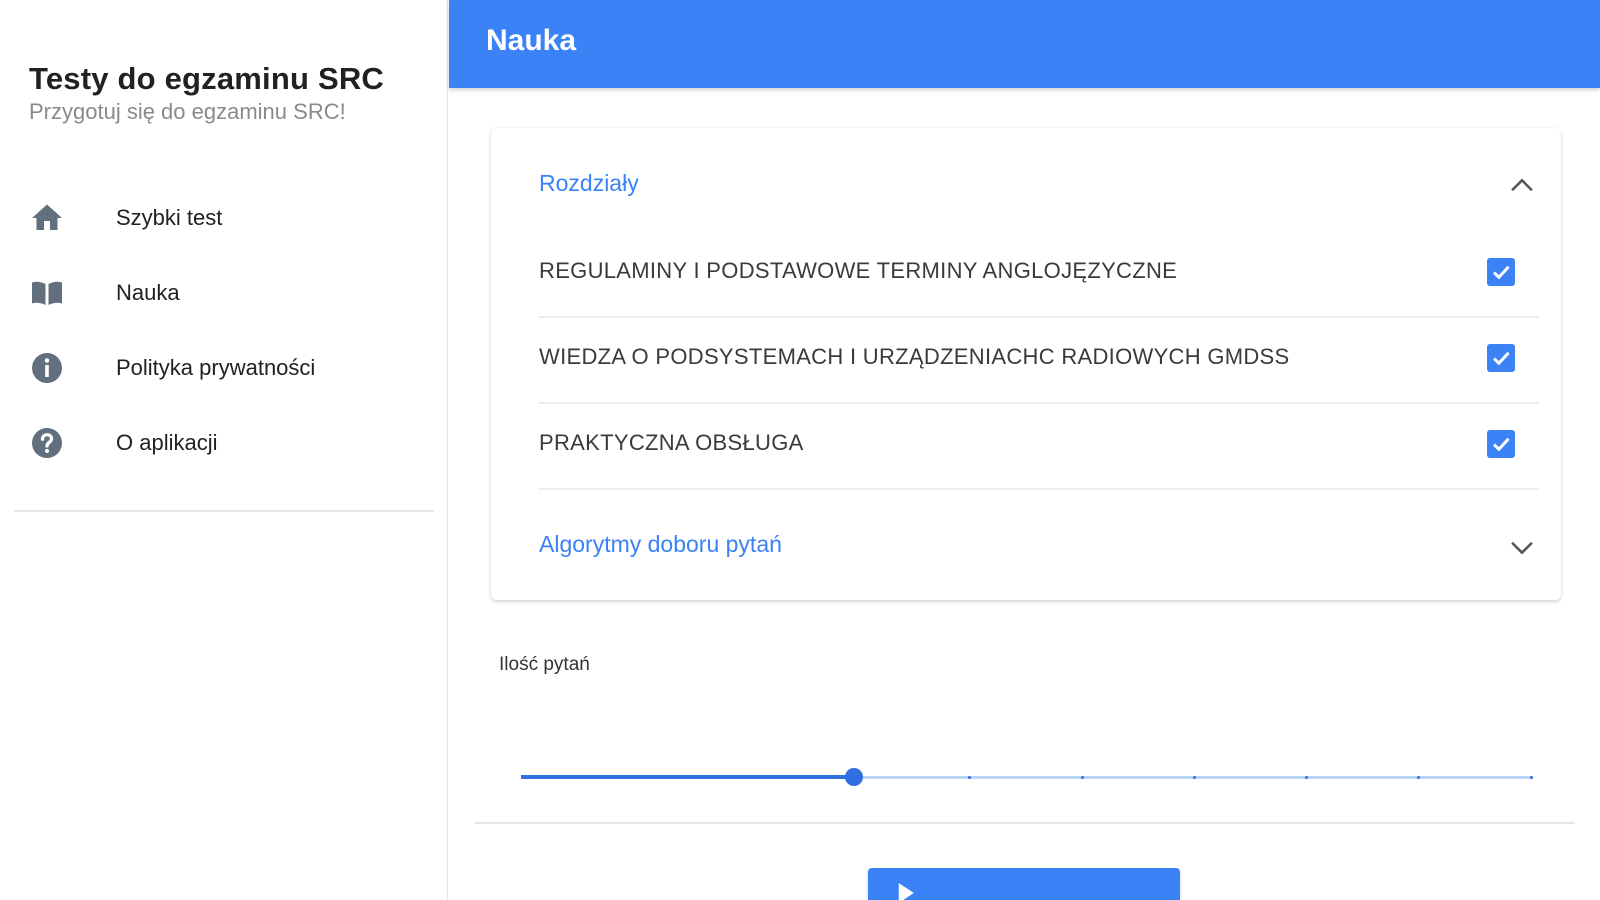 This screenshot has height=900, width=1600. What do you see at coordinates (531, 40) in the screenshot?
I see `page-title: Nauka` at bounding box center [531, 40].